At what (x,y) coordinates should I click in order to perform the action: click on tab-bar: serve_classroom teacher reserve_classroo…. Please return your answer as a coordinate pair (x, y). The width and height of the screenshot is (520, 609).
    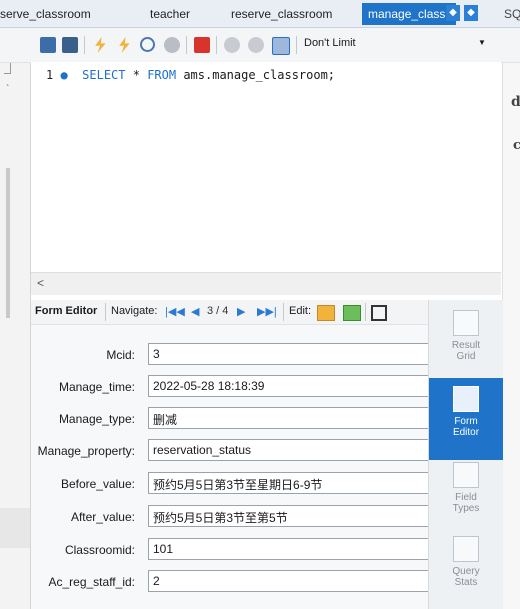
    Looking at the image, I should click on (260, 14).